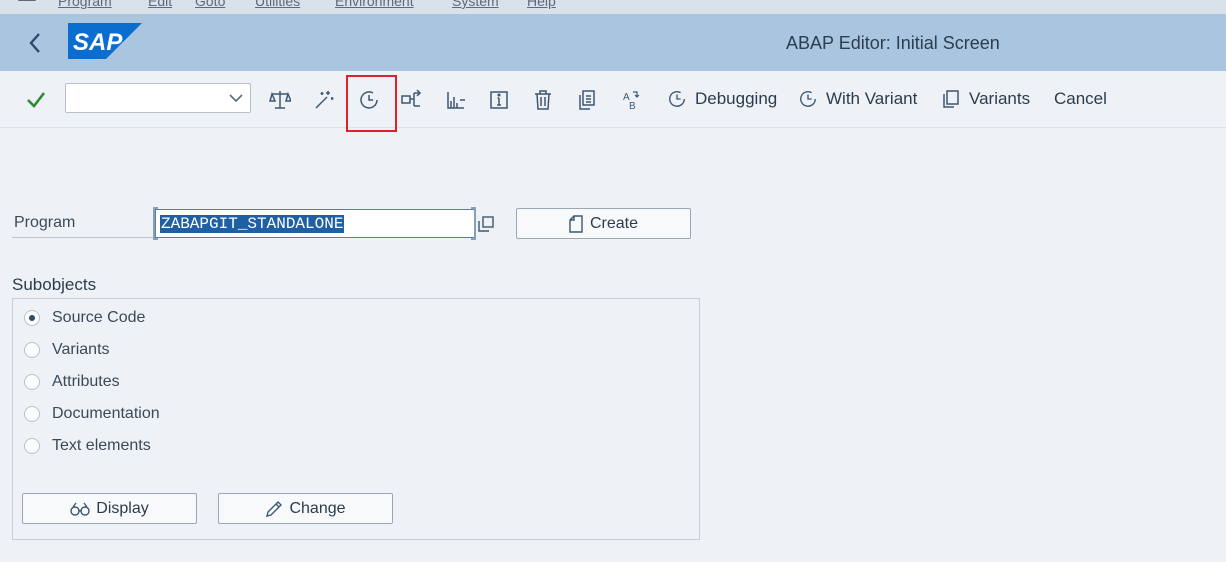  I want to click on program-input: ZABAPGIT_STANDALONE, so click(315, 223).